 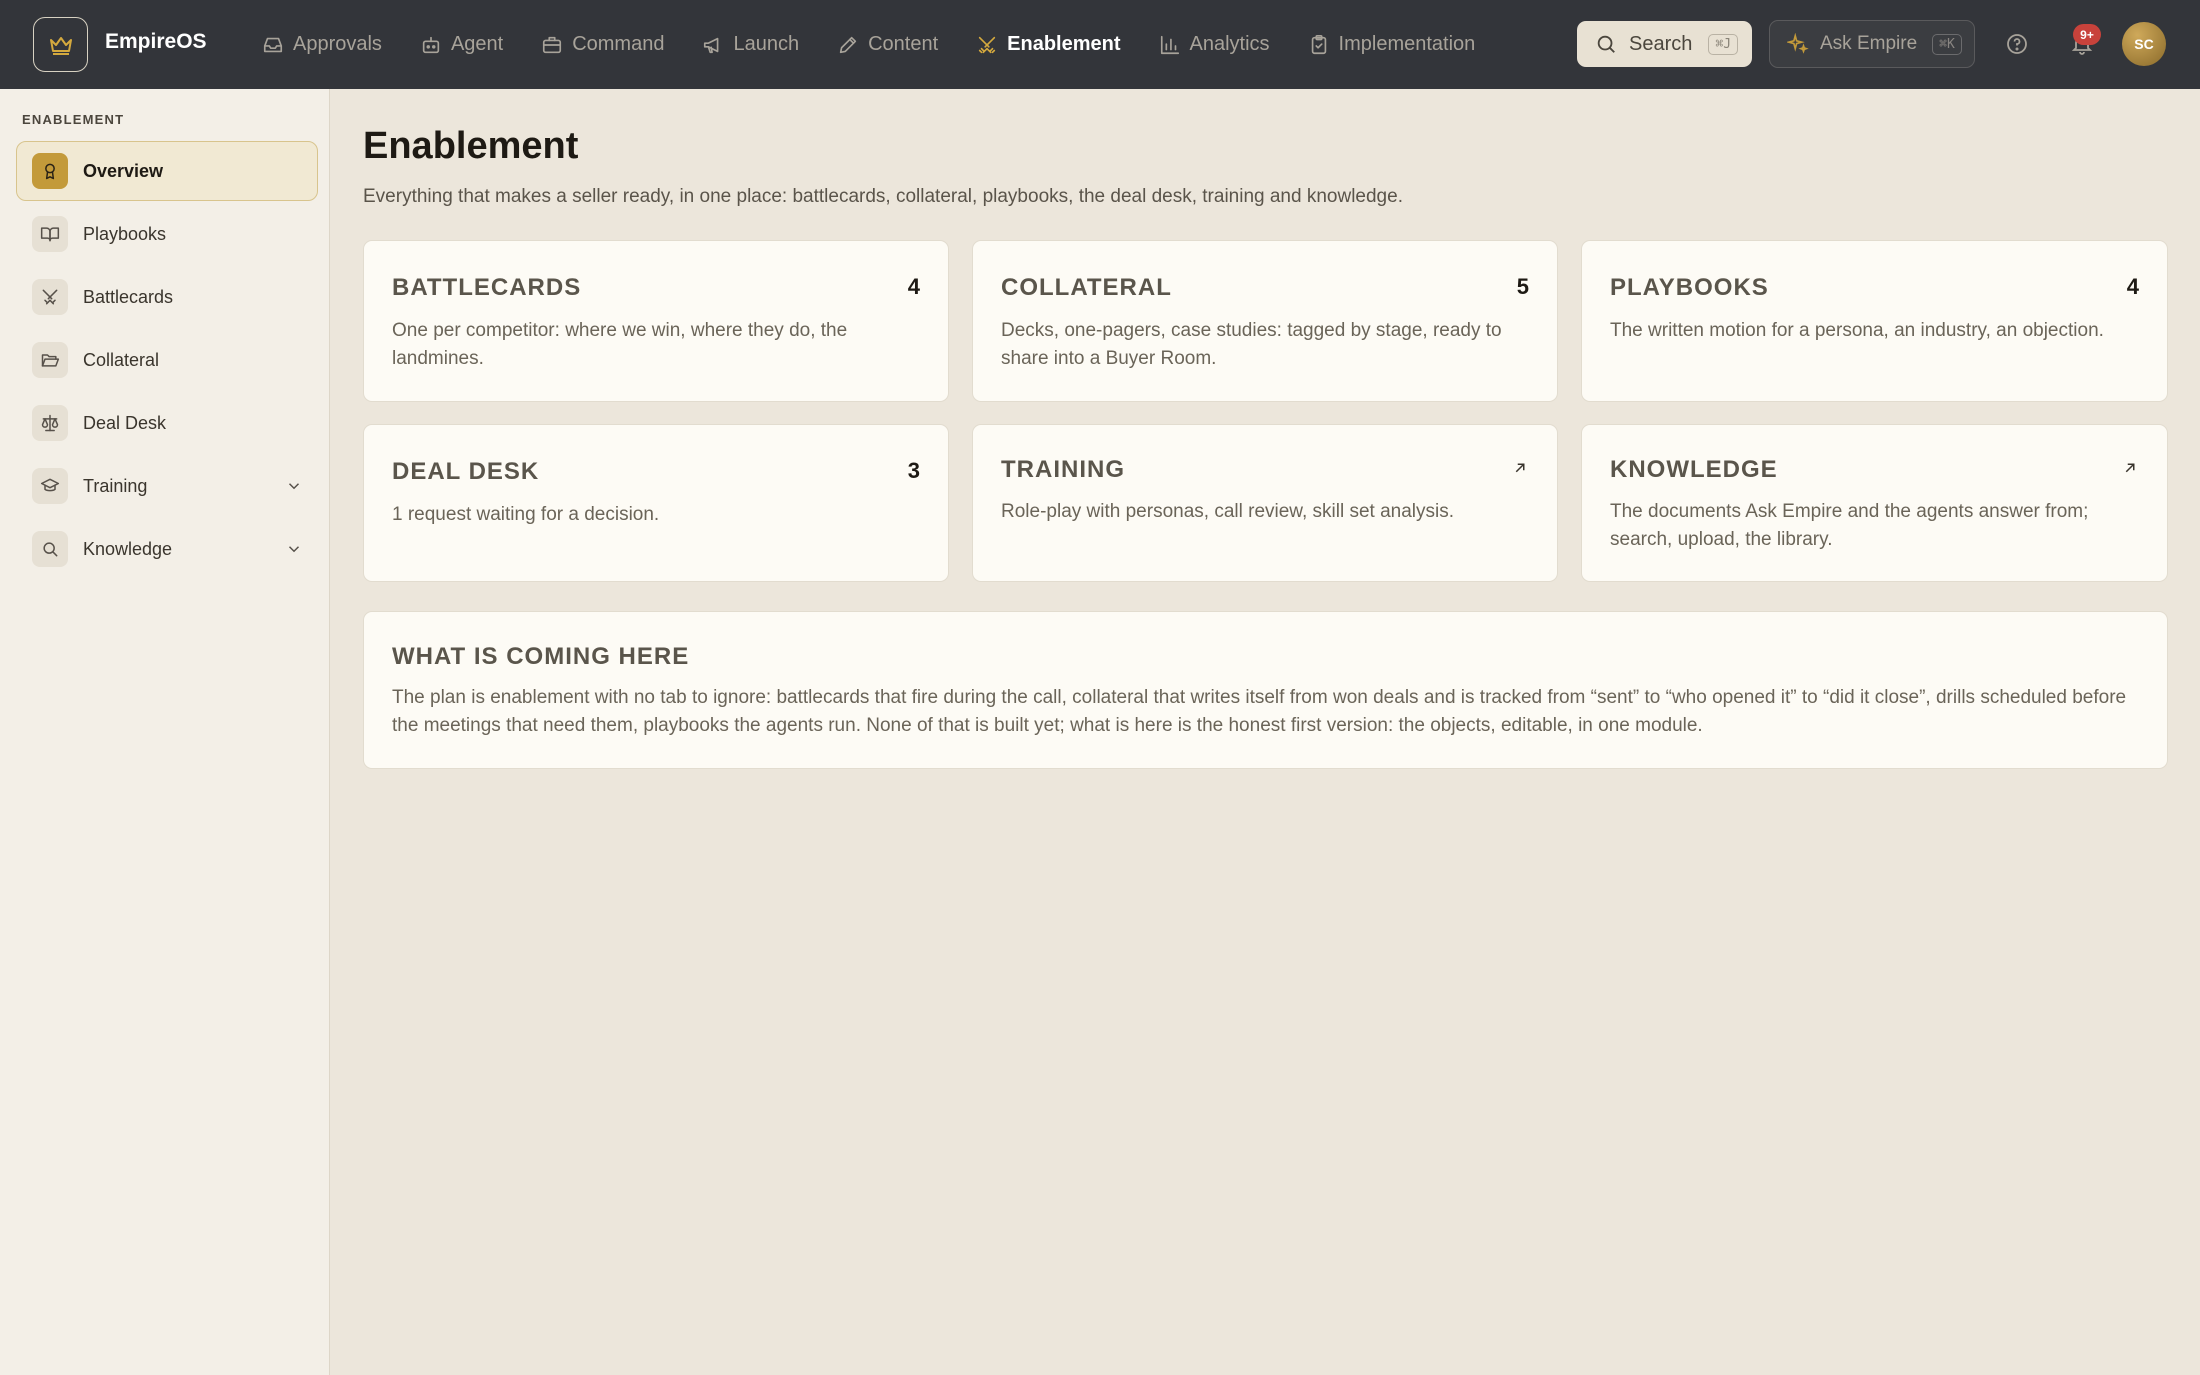 What do you see at coordinates (1522, 286) in the screenshot?
I see `card-count: 5` at bounding box center [1522, 286].